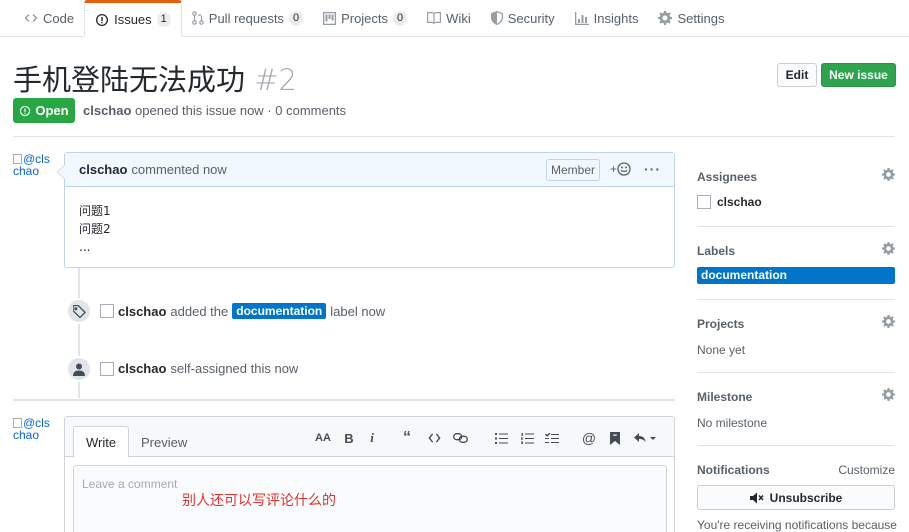 Image resolution: width=909 pixels, height=532 pixels. I want to click on tab-issues: Issues 1, so click(133, 18).